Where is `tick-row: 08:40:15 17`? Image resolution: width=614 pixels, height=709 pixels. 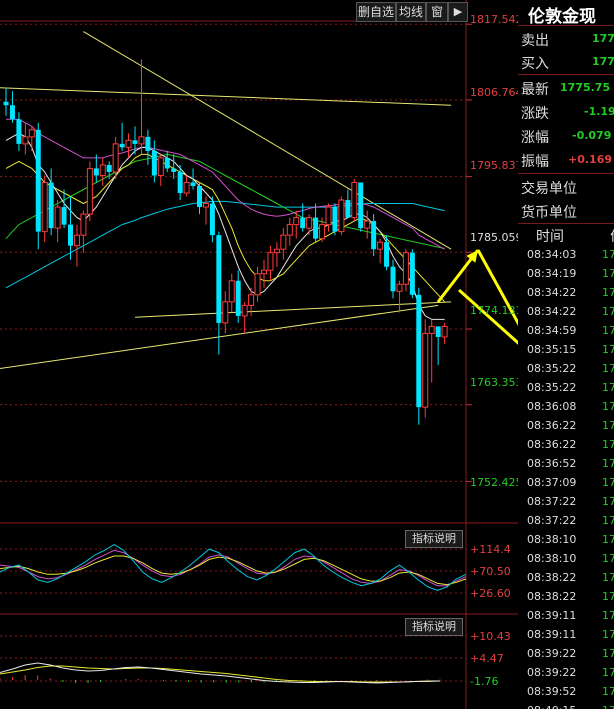 tick-row: 08:40:15 17 is located at coordinates (566, 705).